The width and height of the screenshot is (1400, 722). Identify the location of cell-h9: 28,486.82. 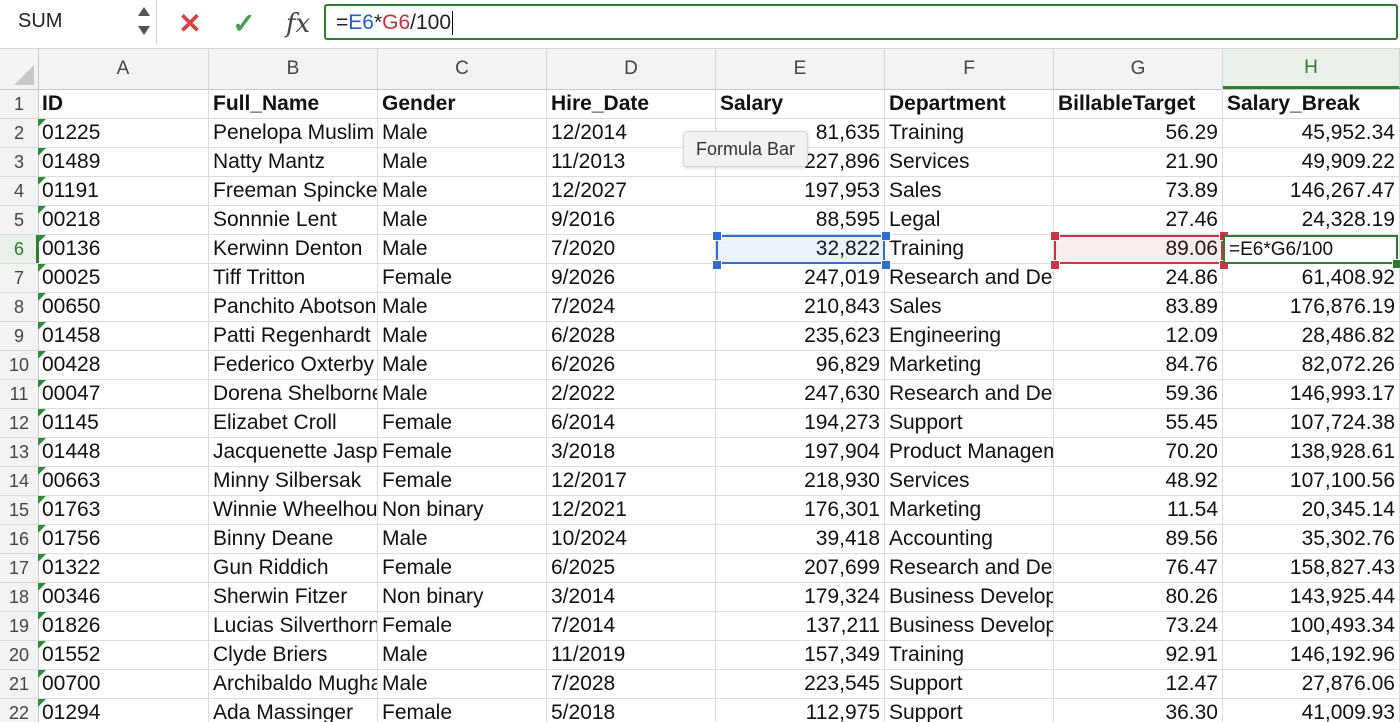
(1311, 336).